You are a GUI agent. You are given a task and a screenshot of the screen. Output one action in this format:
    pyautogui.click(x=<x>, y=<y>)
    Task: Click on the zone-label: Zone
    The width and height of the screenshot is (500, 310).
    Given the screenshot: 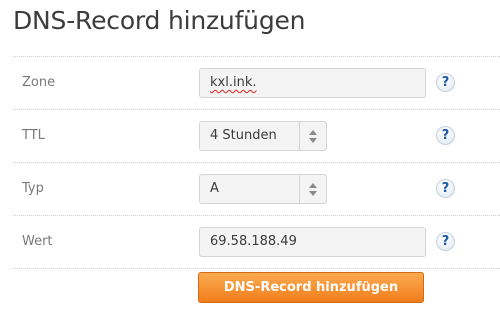 What is the action you would take?
    pyautogui.click(x=39, y=82)
    